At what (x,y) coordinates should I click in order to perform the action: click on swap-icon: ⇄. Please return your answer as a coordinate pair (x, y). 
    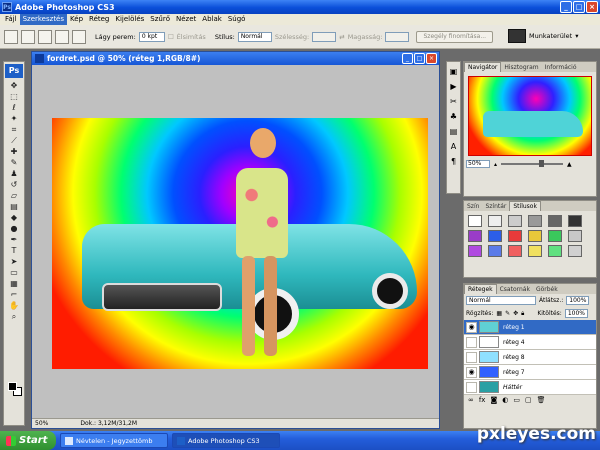
    Looking at the image, I should click on (341, 37).